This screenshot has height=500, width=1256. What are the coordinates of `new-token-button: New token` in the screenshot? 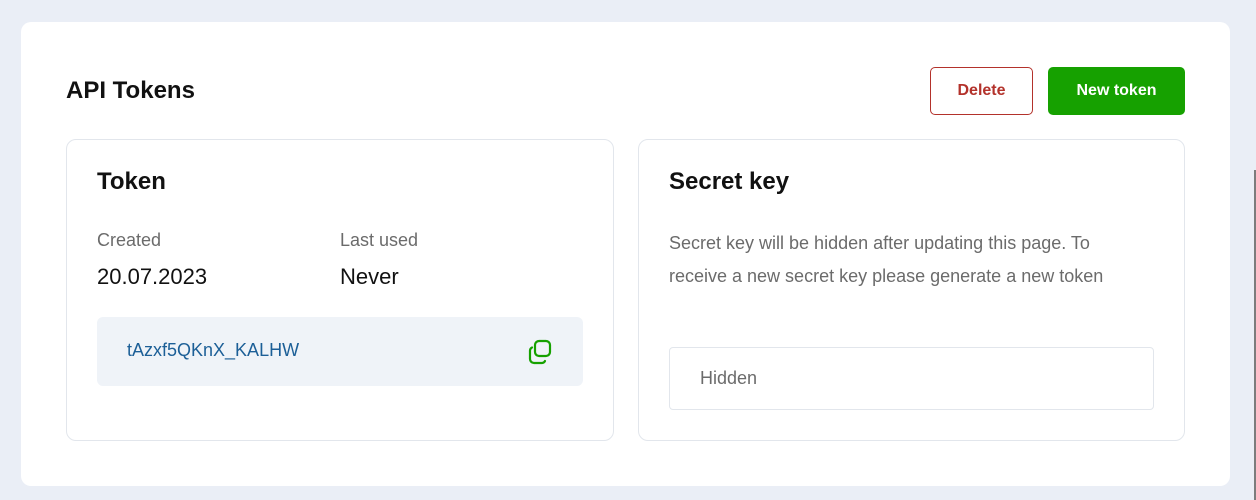 It's located at (1116, 91).